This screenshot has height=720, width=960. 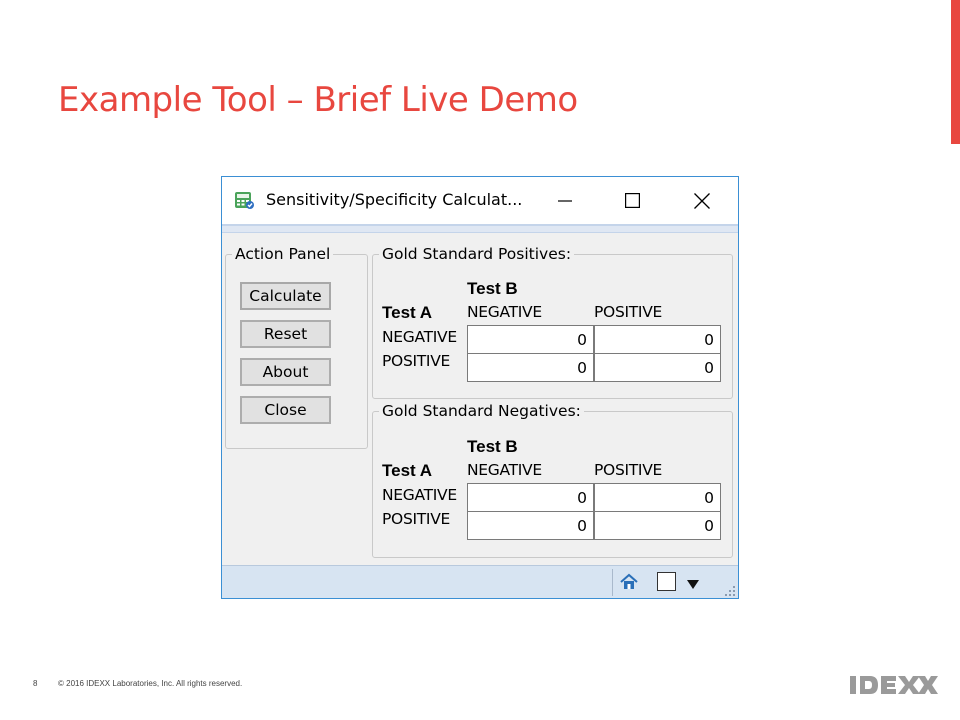 What do you see at coordinates (530, 497) in the screenshot?
I see `negatives-neg-neg-input` at bounding box center [530, 497].